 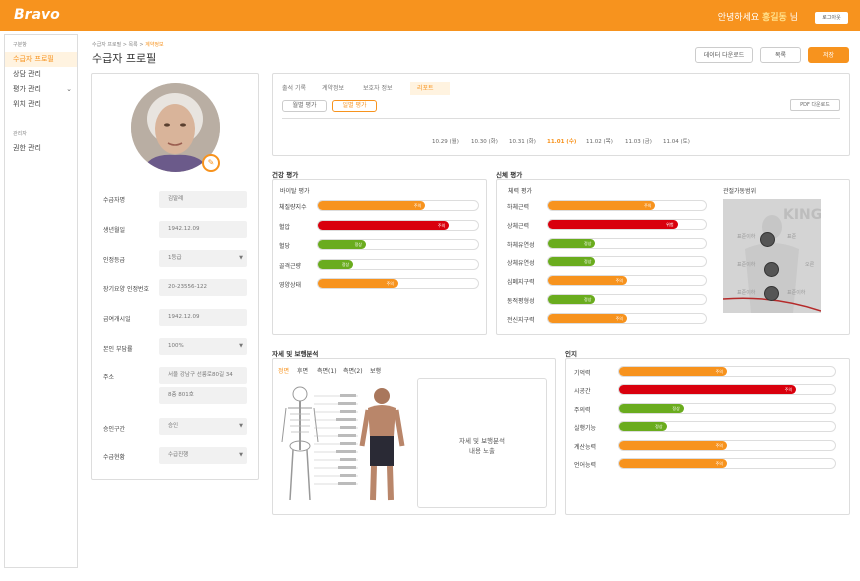 What do you see at coordinates (203, 317) in the screenshot?
I see `start-date-field: 1942.12.09` at bounding box center [203, 317].